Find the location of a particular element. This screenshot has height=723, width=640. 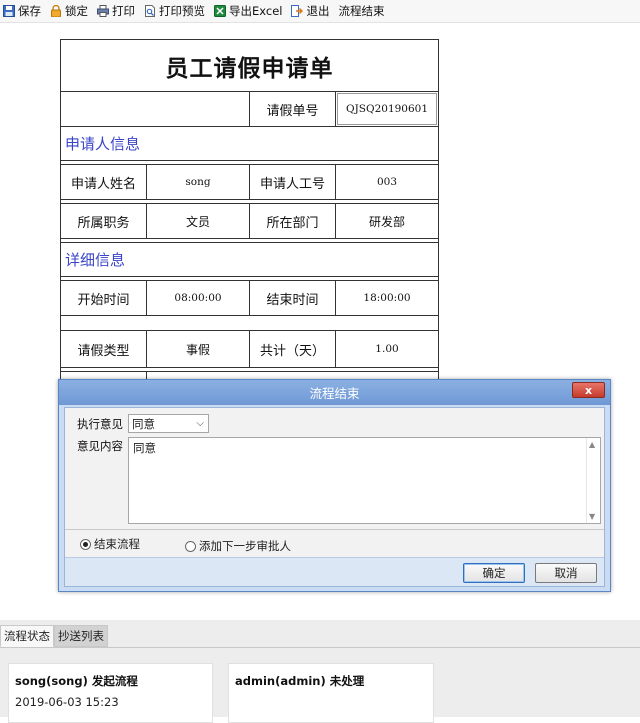

tab-cc-list: 抄送列表 is located at coordinates (81, 636).